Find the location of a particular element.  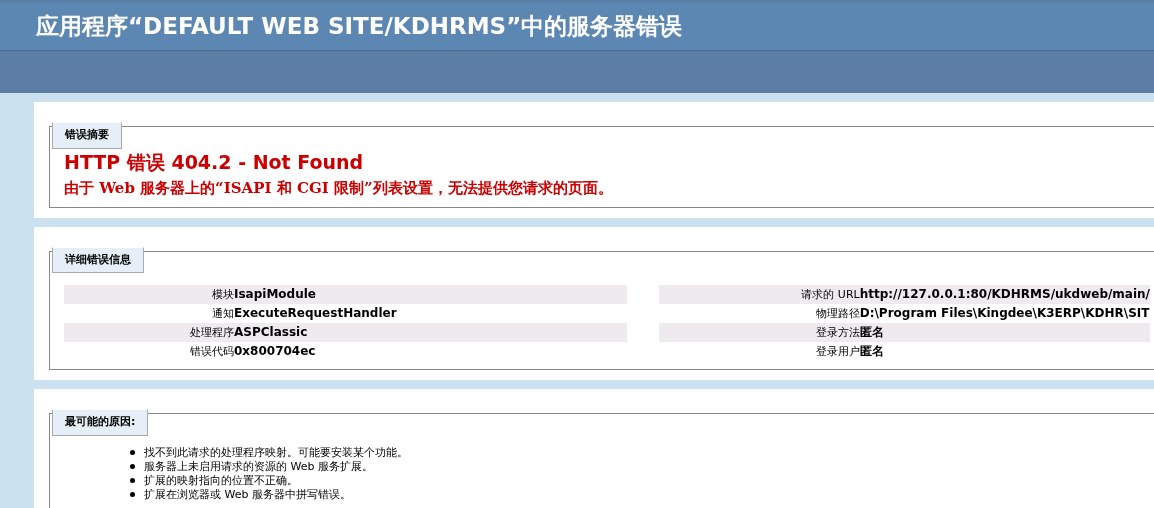

field-value: http://127.0.0.1:80/KDHRMS/ukdweb/main/ is located at coordinates (1004, 294).